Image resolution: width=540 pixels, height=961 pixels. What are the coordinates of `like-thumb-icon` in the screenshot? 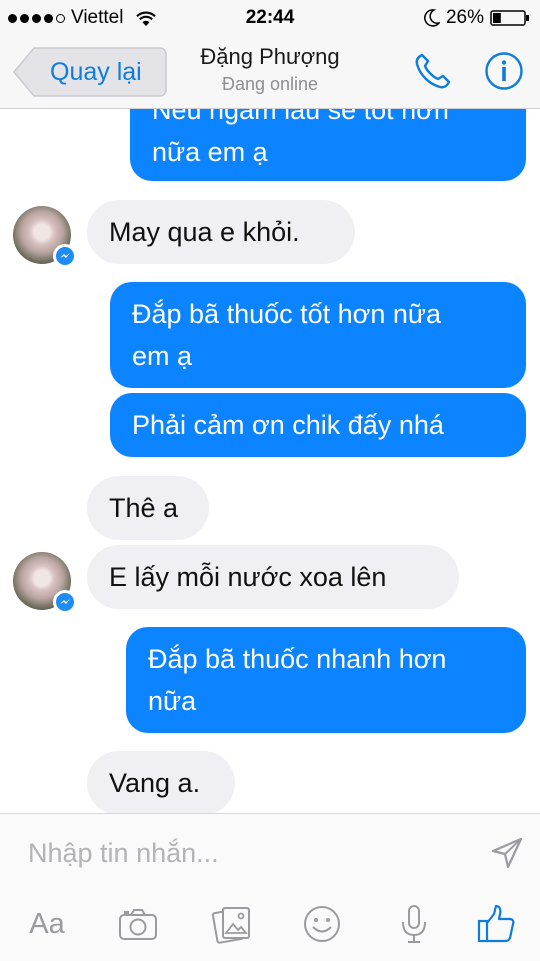 It's located at (496, 924).